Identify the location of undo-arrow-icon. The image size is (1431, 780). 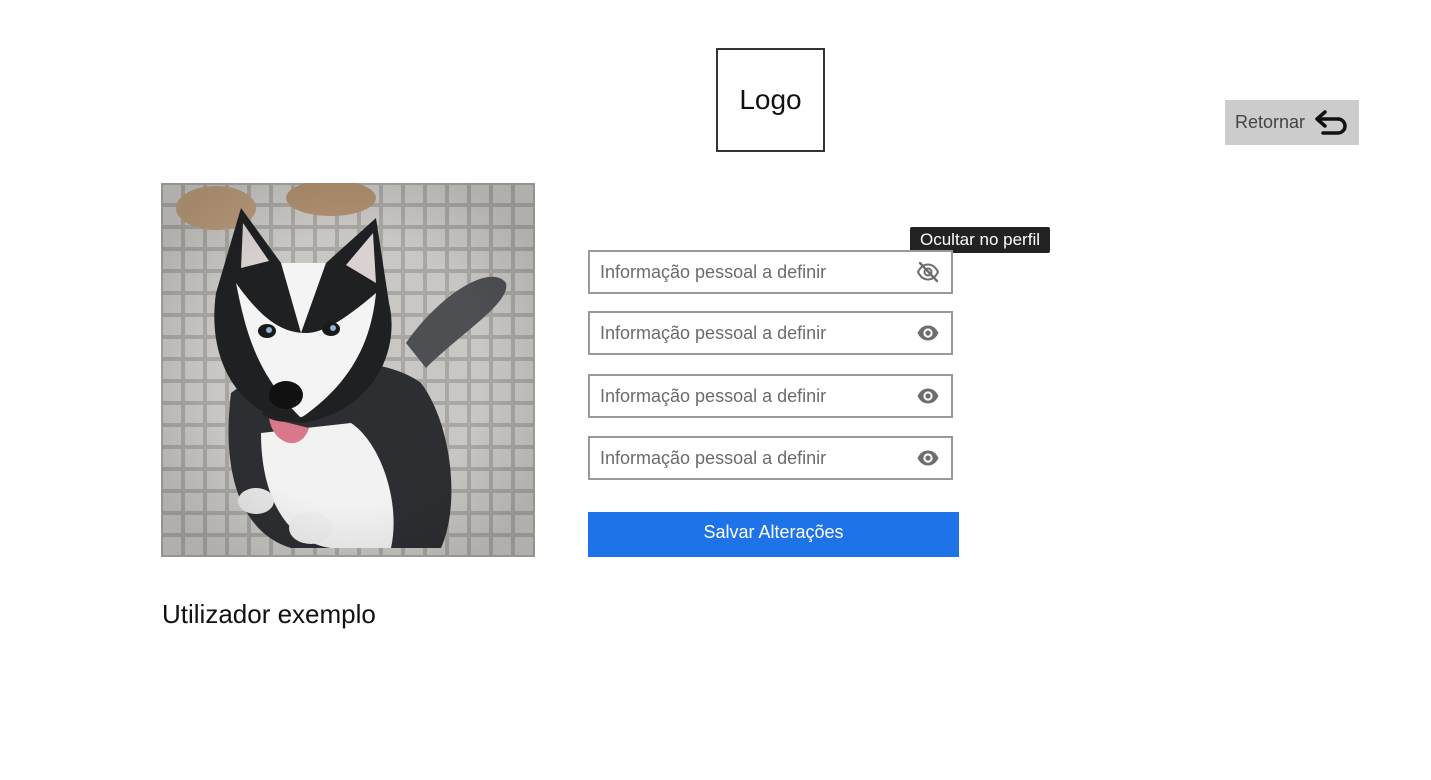
(1331, 123).